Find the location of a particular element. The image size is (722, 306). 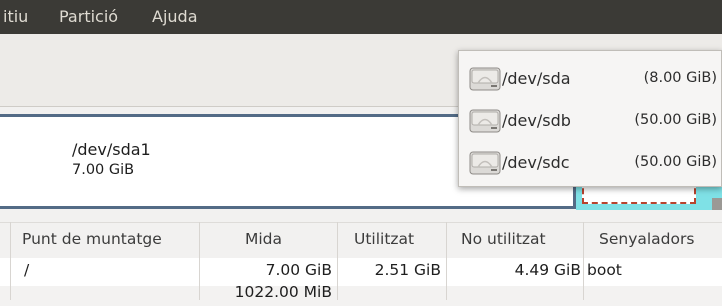

device-path: /dev/sda is located at coordinates (536, 78).